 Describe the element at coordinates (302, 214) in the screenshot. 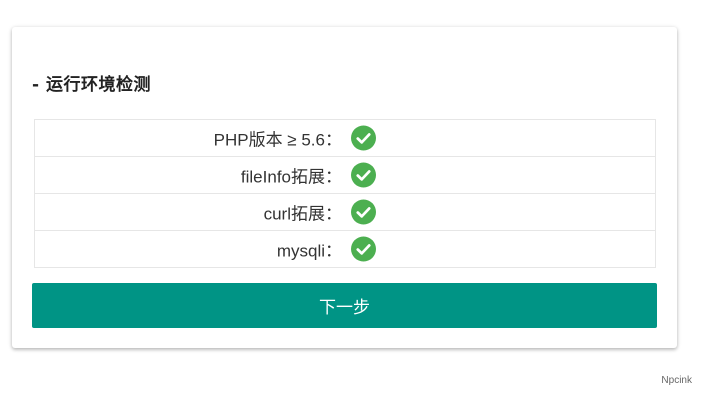

I see `check-label: curl拓展：` at that location.